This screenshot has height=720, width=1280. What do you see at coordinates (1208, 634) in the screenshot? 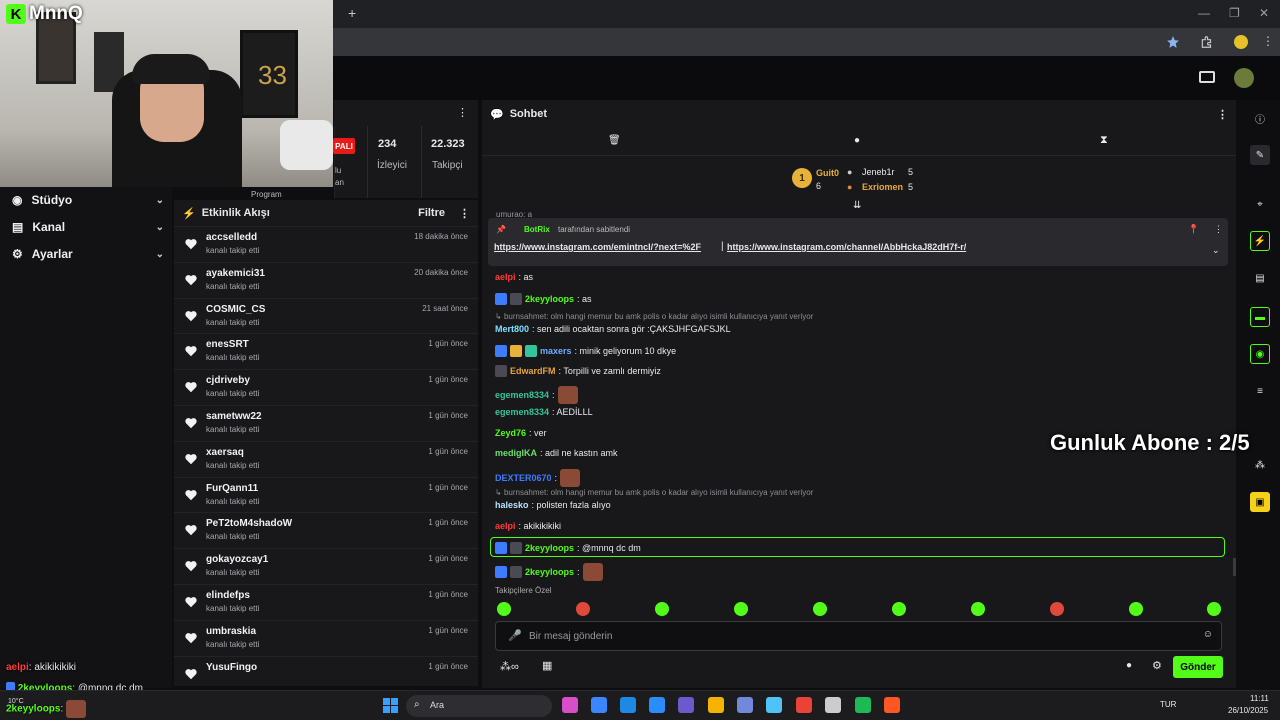
I see `emoji-picker-icon: ☺` at bounding box center [1208, 634].